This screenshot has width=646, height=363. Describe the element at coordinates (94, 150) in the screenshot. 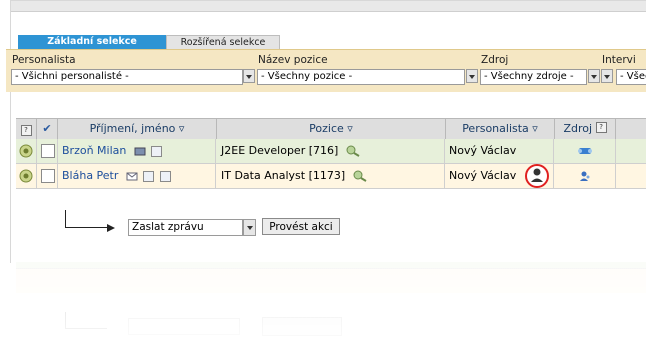

I see `candidate-name-link: Brzoň Milan` at that location.